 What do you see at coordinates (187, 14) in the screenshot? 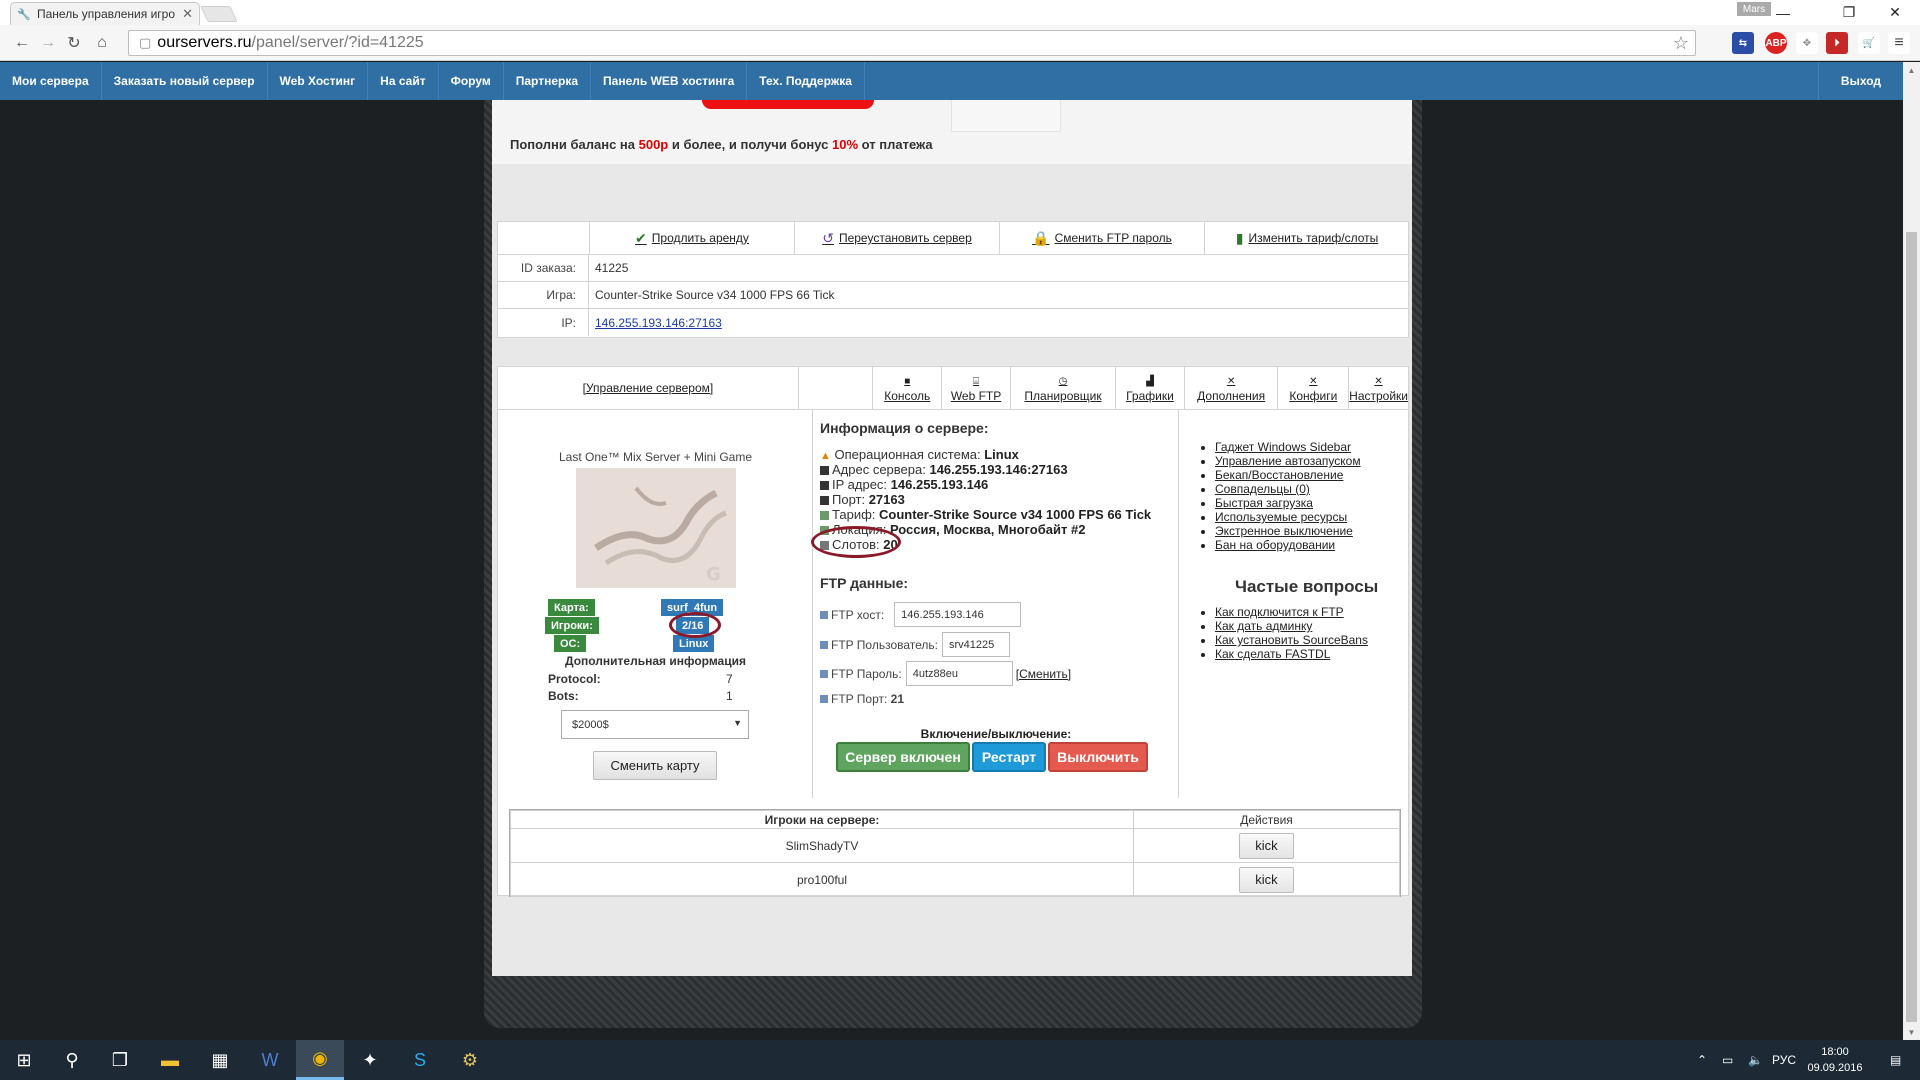
I see `tab-close-icon: ✕` at bounding box center [187, 14].